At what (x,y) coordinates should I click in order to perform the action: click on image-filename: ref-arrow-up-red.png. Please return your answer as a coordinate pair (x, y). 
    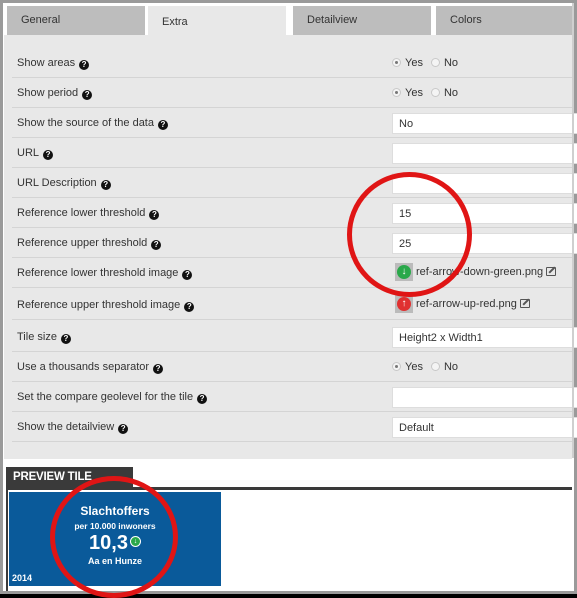
    Looking at the image, I should click on (466, 303).